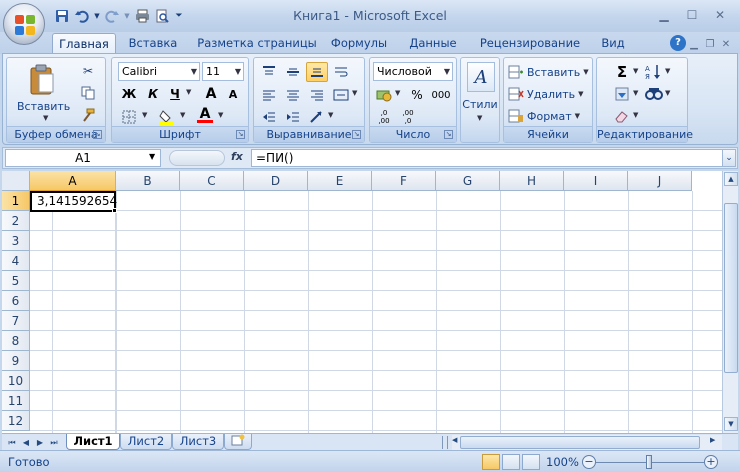 This screenshot has height=472, width=740. I want to click on font-color-button: A, so click(205, 115).